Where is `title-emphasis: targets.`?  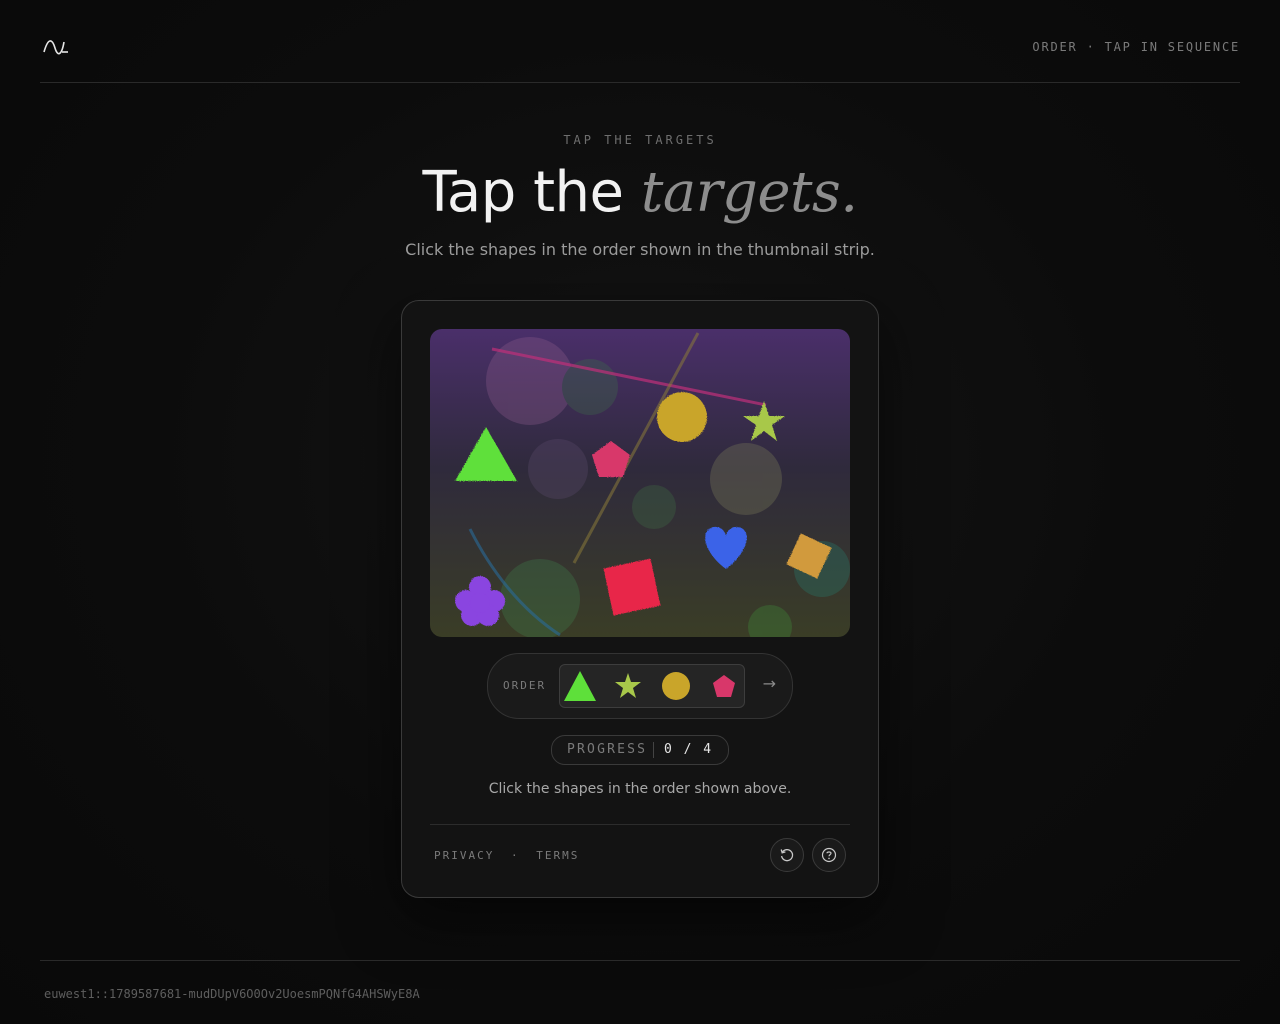 title-emphasis: targets. is located at coordinates (749, 192).